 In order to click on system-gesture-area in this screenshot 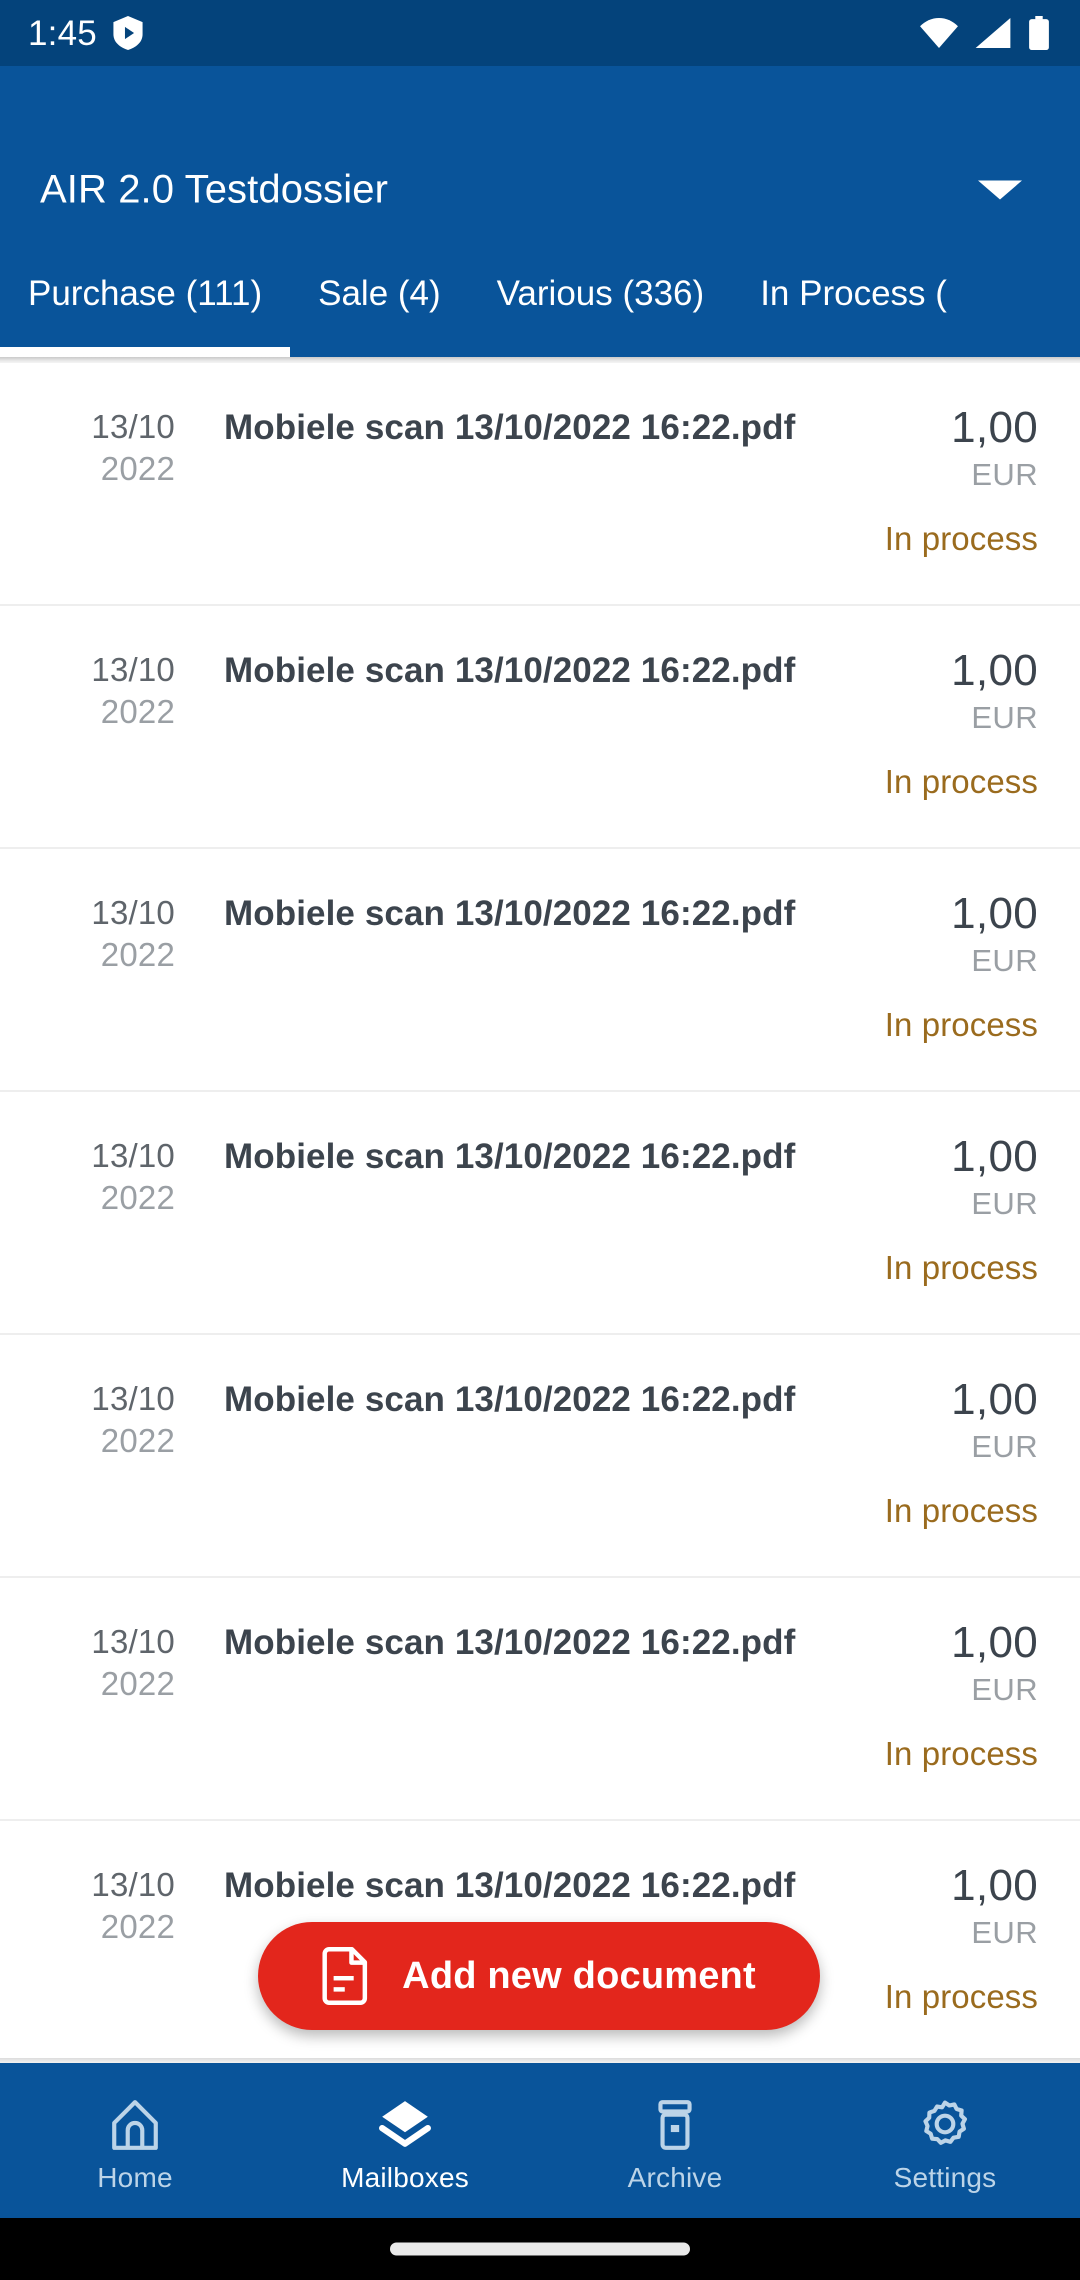, I will do `click(540, 2249)`.